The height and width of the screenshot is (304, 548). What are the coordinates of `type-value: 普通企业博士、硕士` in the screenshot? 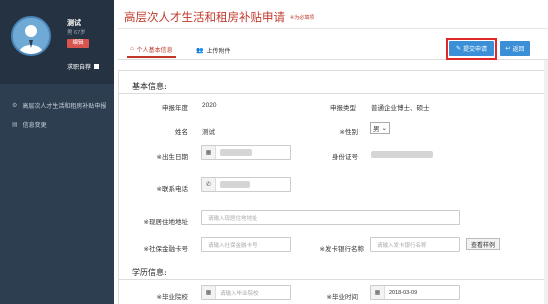 It's located at (400, 108).